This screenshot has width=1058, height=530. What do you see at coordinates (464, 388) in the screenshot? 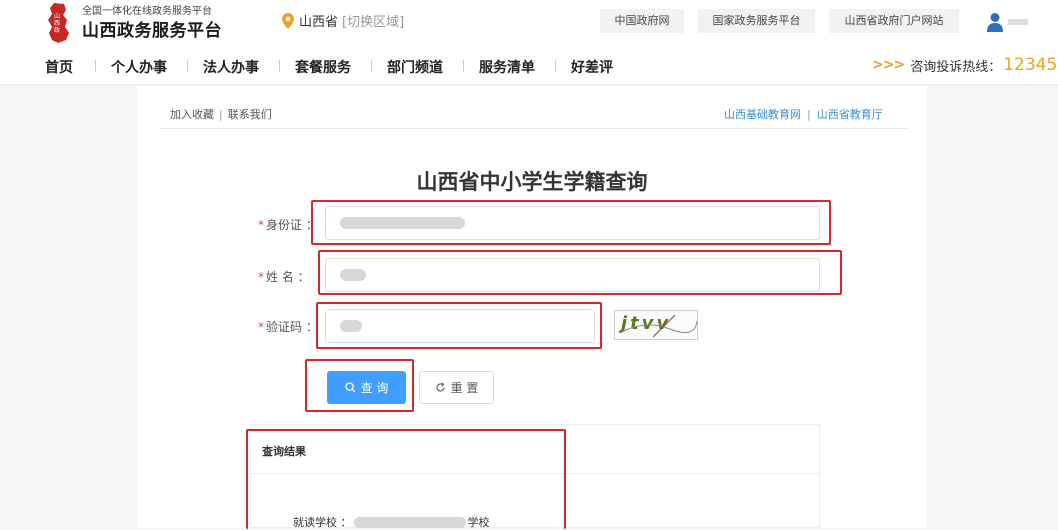
I see `reset-button-label: 重 置` at bounding box center [464, 388].